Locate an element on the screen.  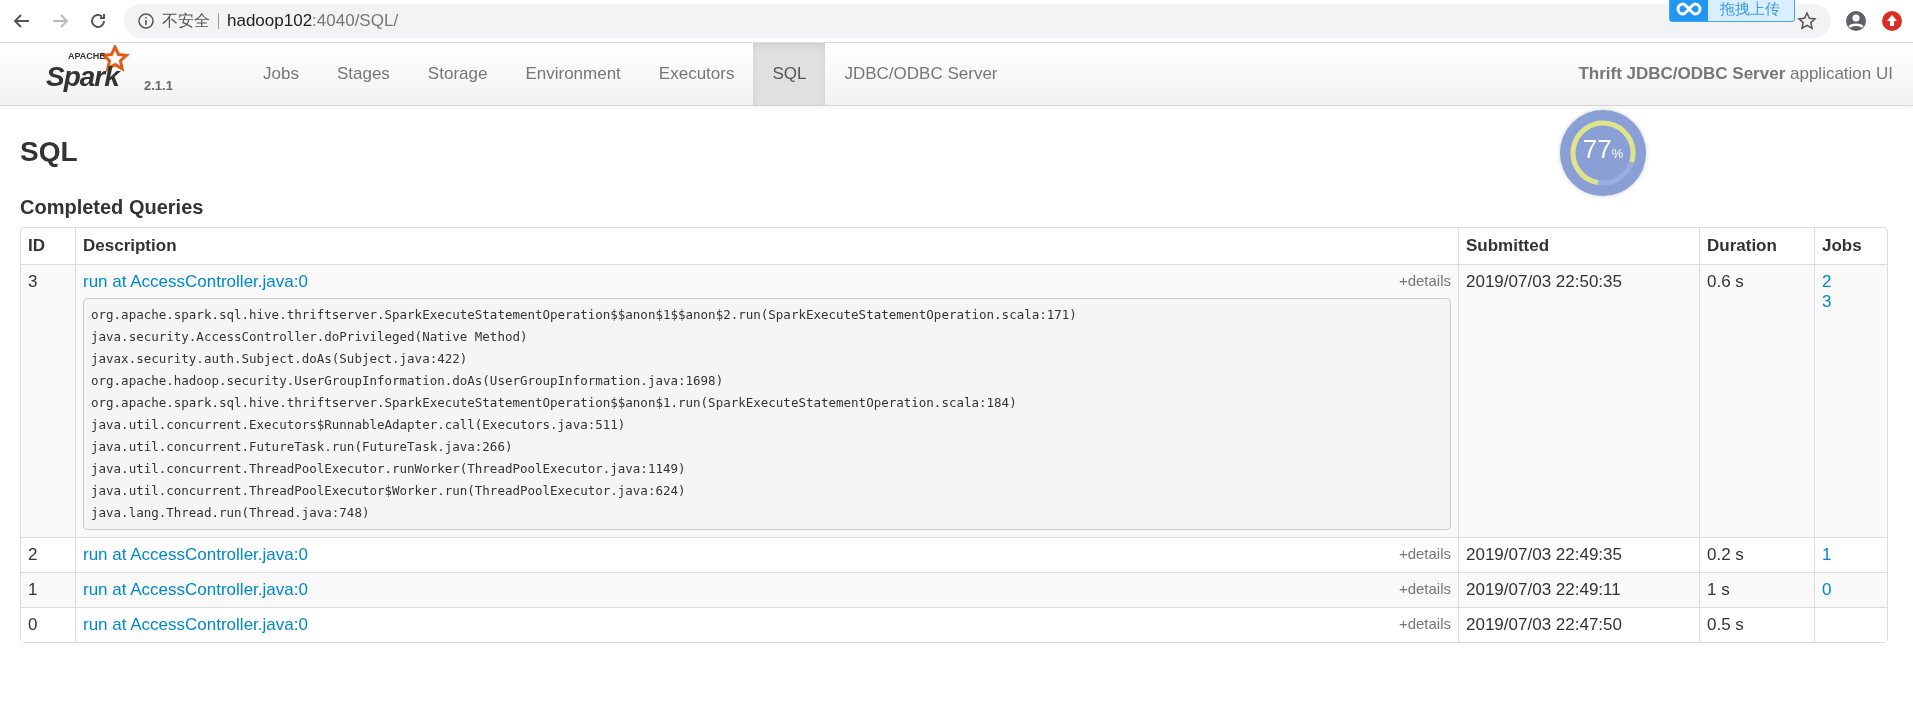
nav-tab: Storage is located at coordinates (457, 74).